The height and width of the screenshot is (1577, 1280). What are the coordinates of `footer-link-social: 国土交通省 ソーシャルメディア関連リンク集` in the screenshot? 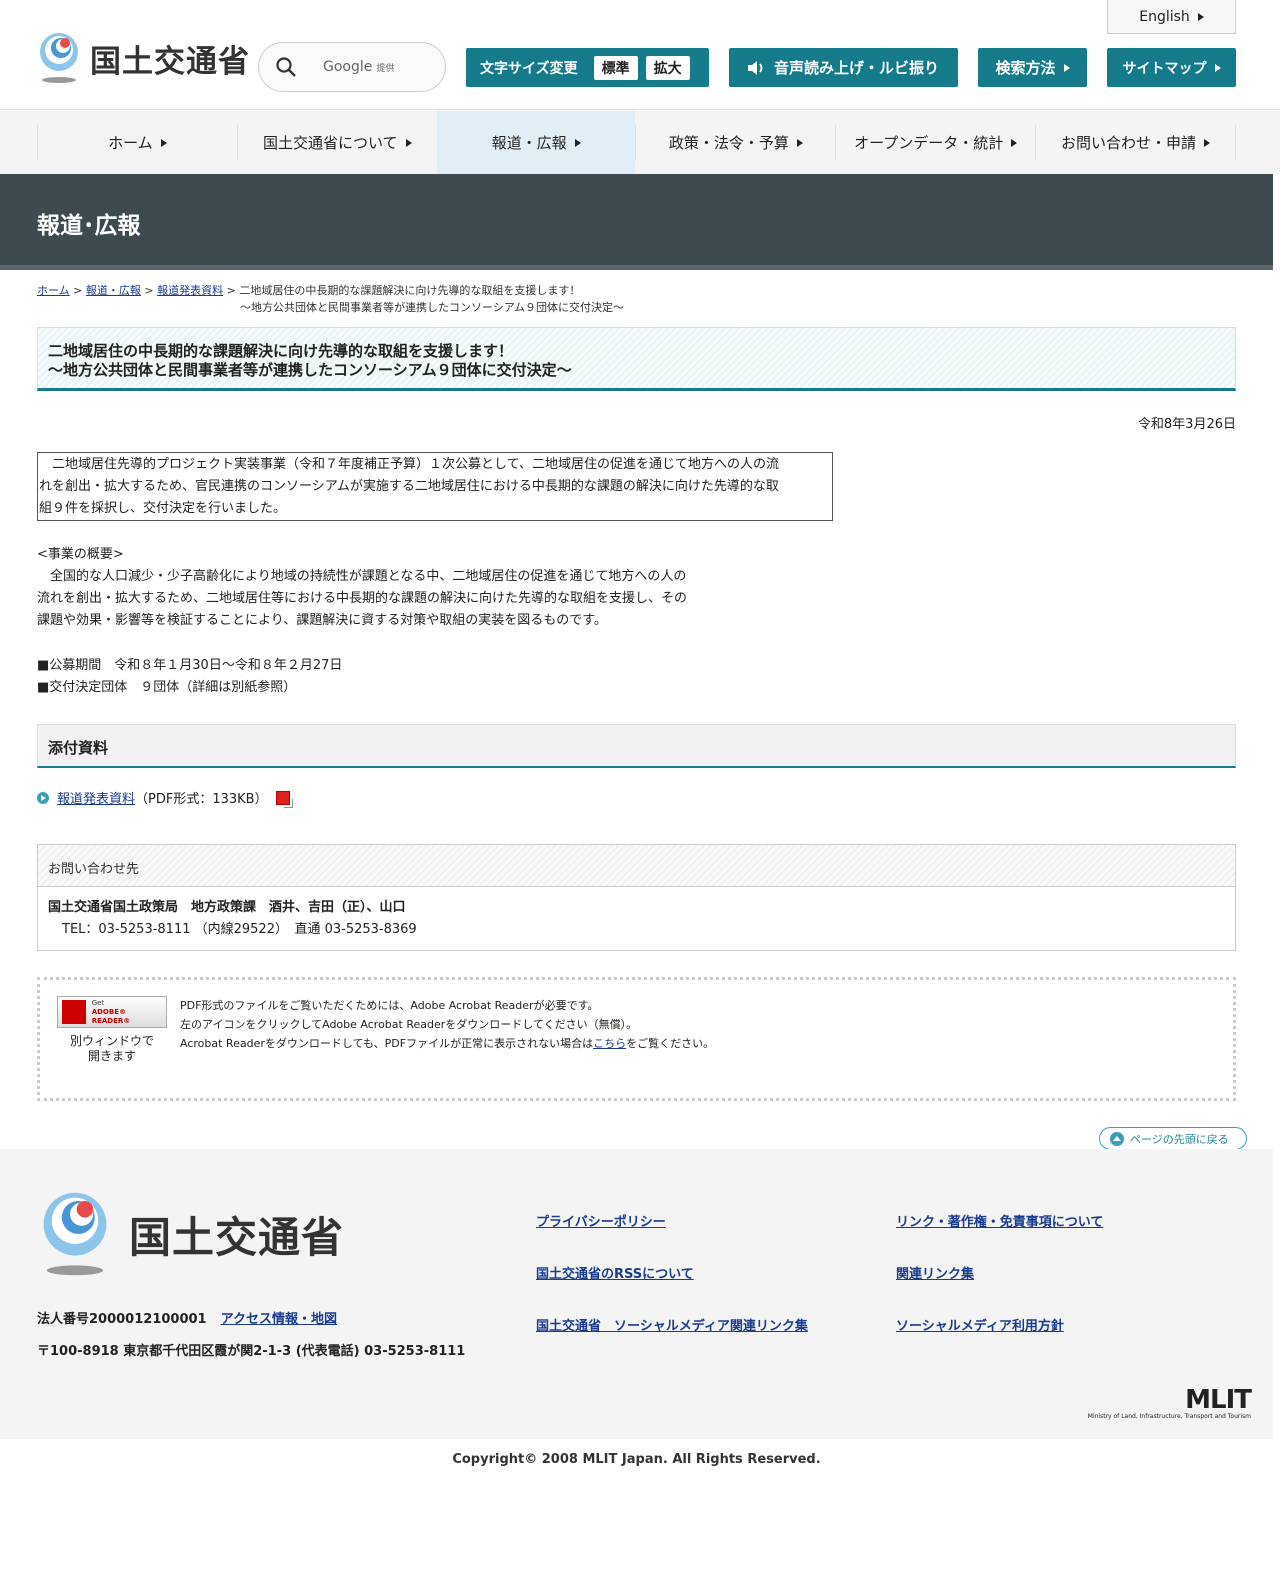 It's located at (716, 1324).